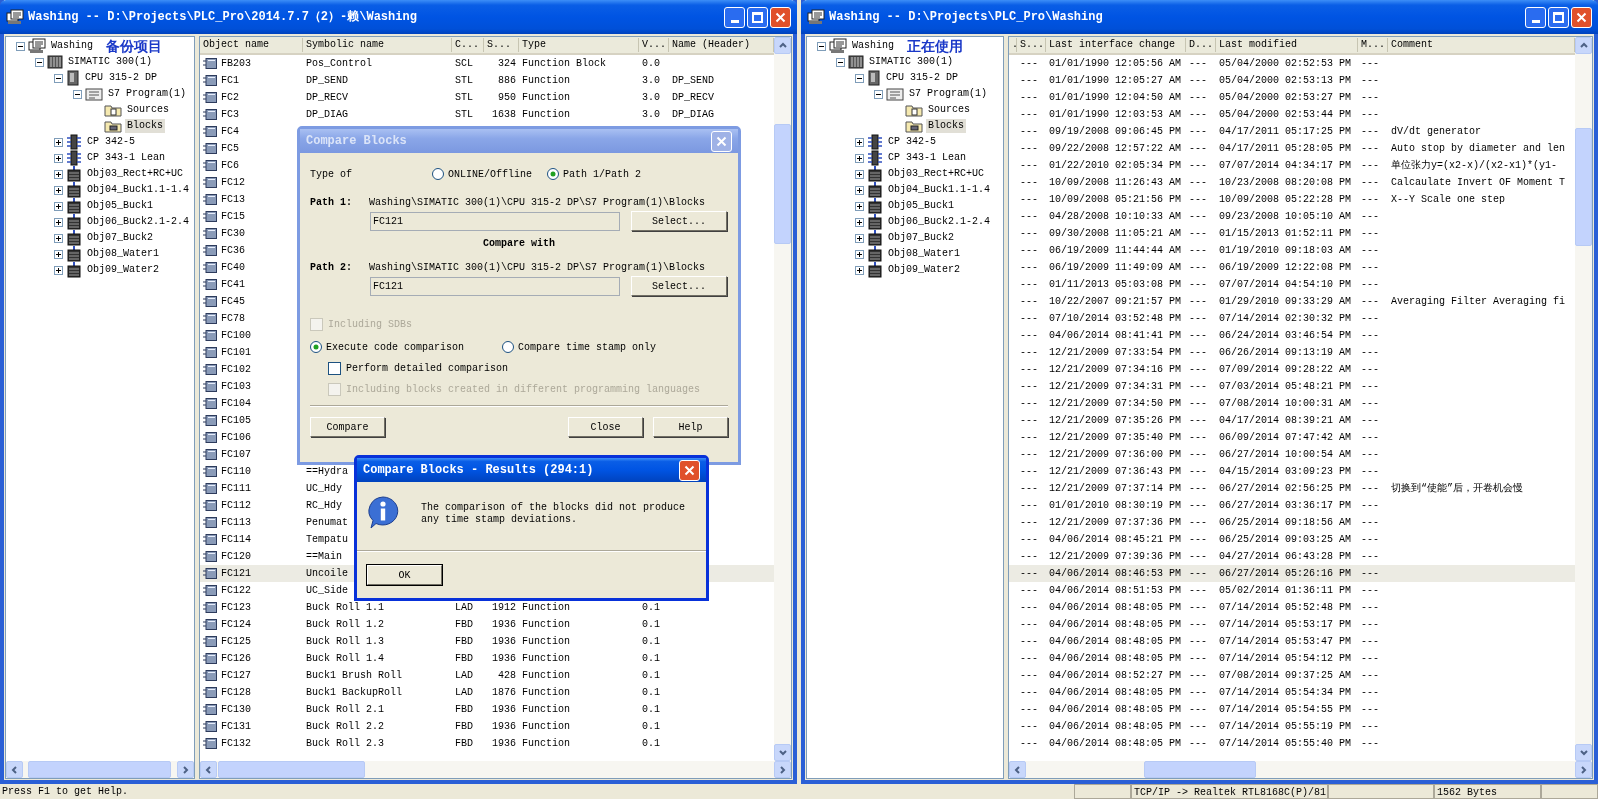  Describe the element at coordinates (605, 427) in the screenshot. I see `close-dialog-button: Close` at that location.